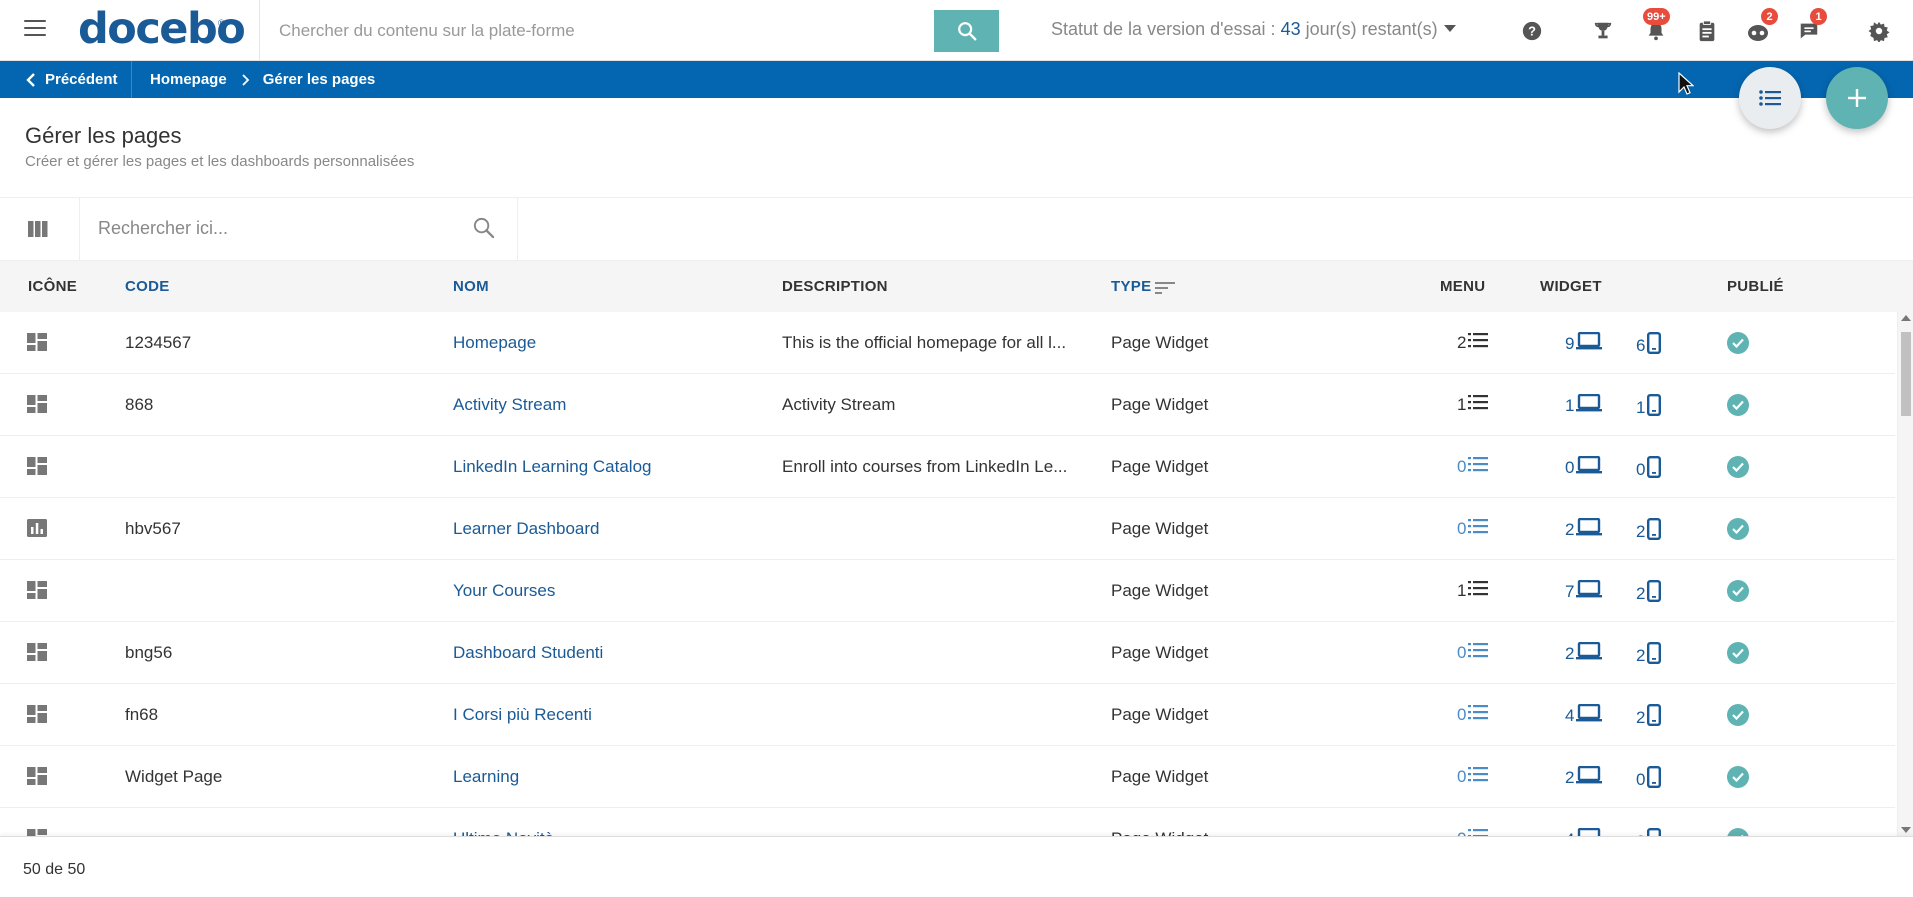 The image size is (1913, 897). I want to click on scrollbar-thumb, so click(1906, 374).